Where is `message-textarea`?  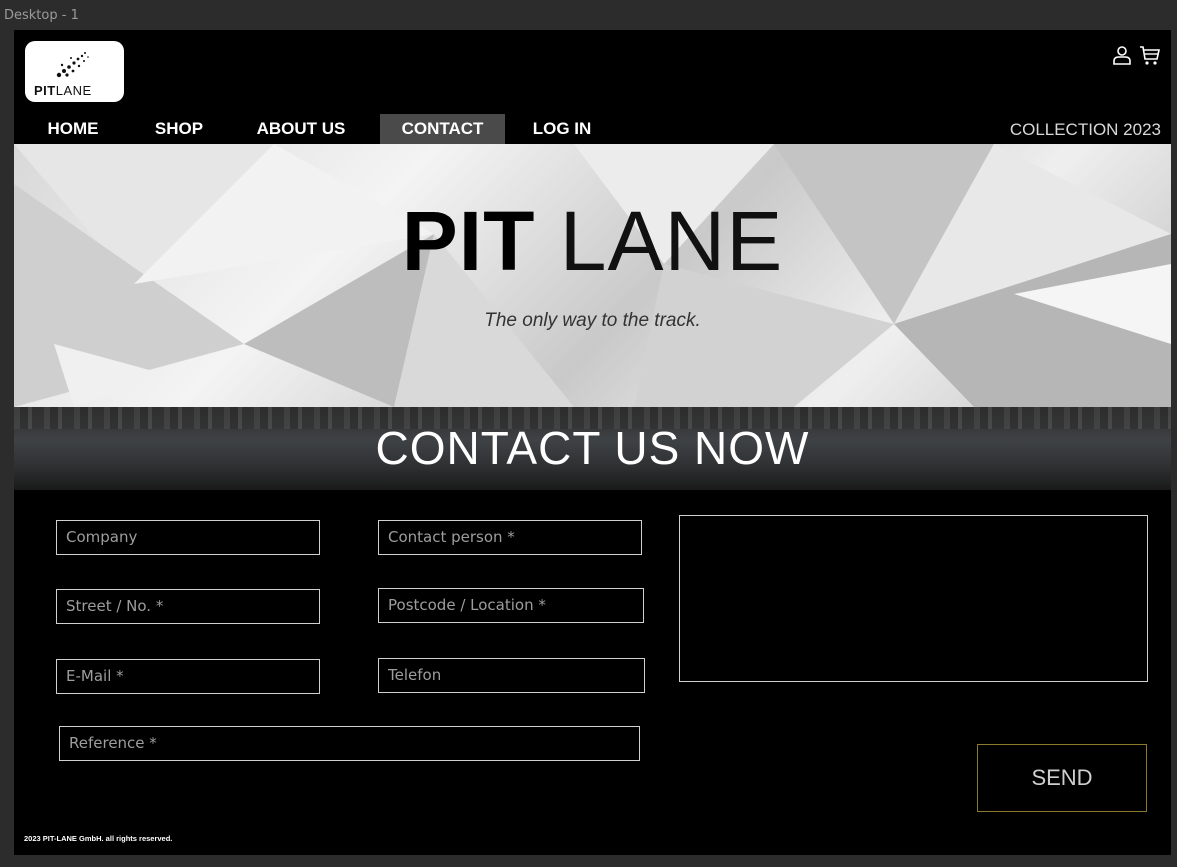 message-textarea is located at coordinates (913, 598).